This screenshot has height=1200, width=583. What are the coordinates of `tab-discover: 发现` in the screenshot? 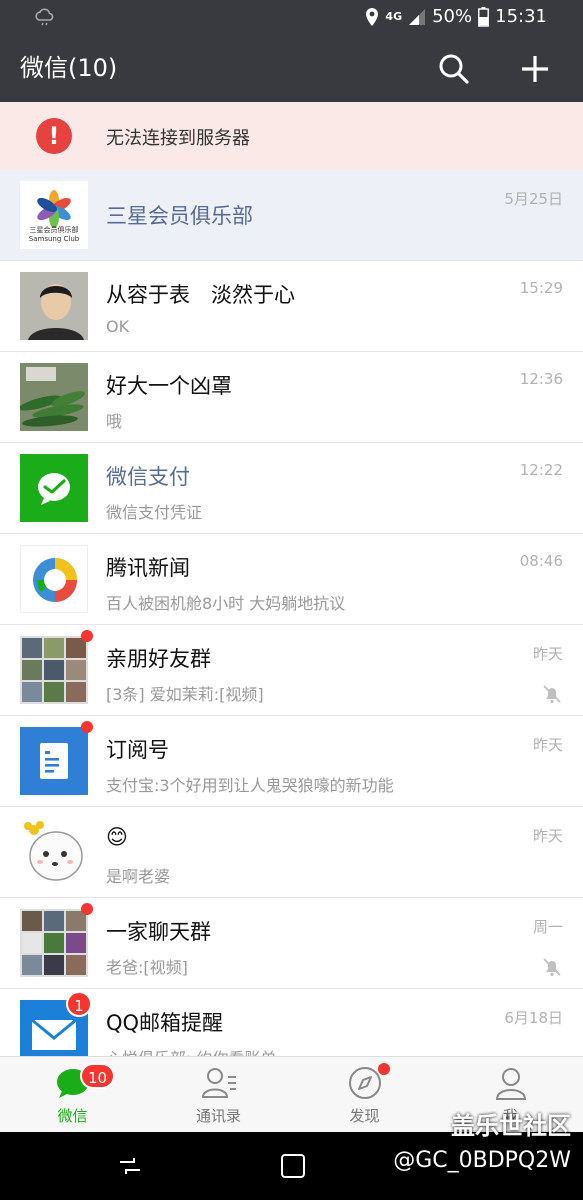 It's located at (364, 1095).